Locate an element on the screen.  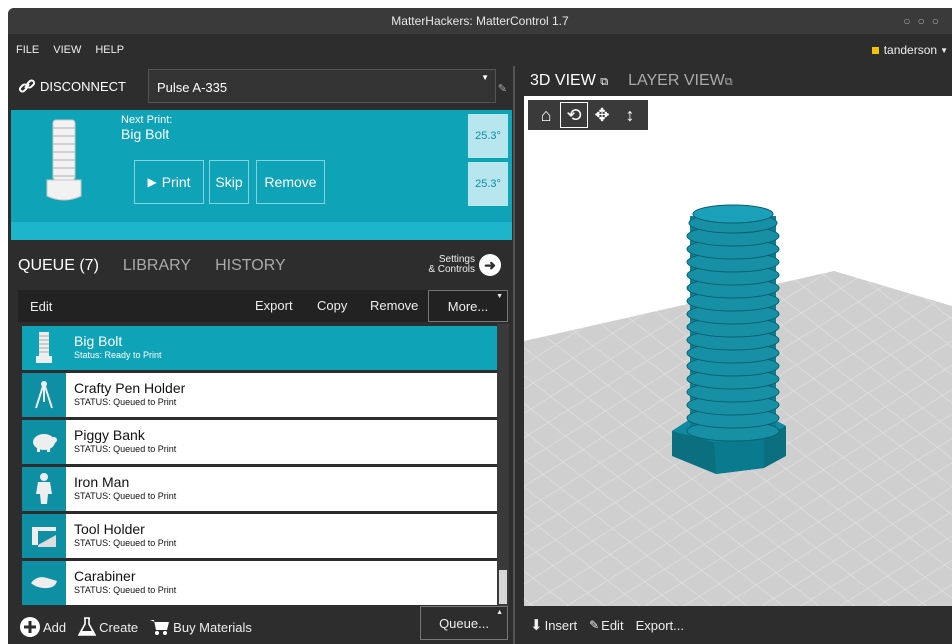
edit-model-button: ✎ Edit is located at coordinates (606, 625).